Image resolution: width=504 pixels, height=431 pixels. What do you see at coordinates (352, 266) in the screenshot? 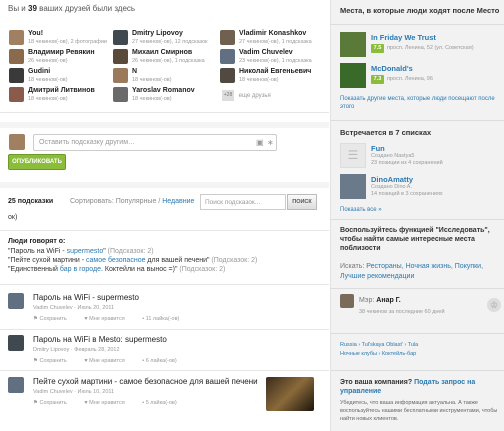
I see `explore-prefix: Искать:` at bounding box center [352, 266].